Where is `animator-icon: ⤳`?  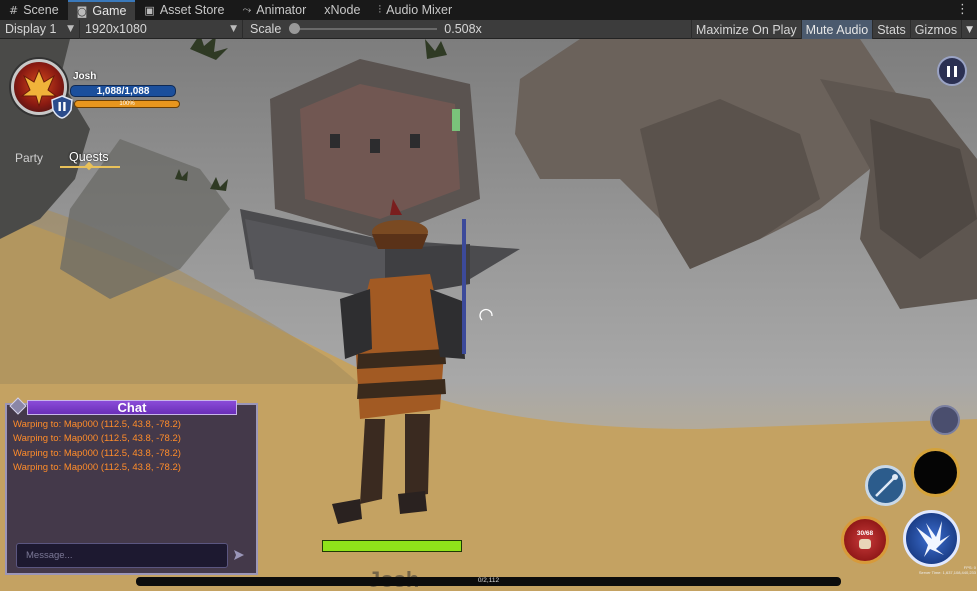
animator-icon: ⤳ is located at coordinates (247, 9).